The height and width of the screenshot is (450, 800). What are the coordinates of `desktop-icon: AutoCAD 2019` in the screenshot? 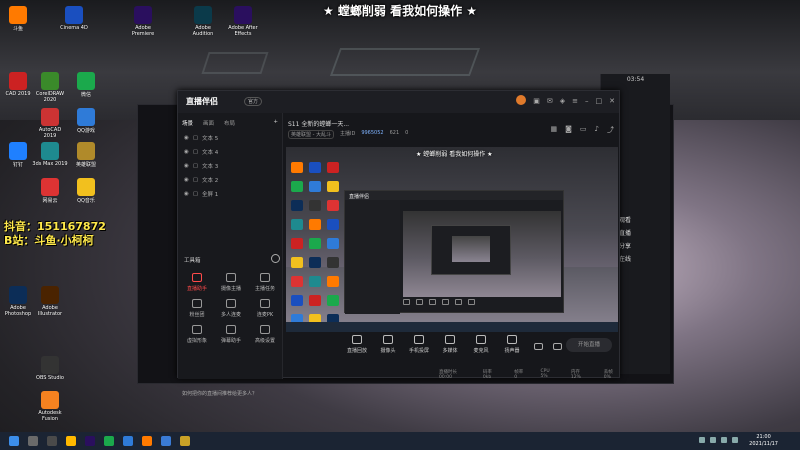 It's located at (50, 123).